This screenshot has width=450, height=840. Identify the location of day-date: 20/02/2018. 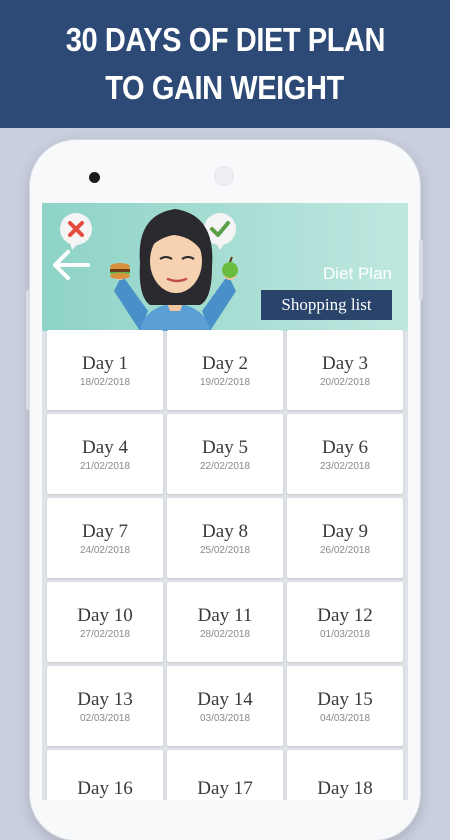
(345, 382).